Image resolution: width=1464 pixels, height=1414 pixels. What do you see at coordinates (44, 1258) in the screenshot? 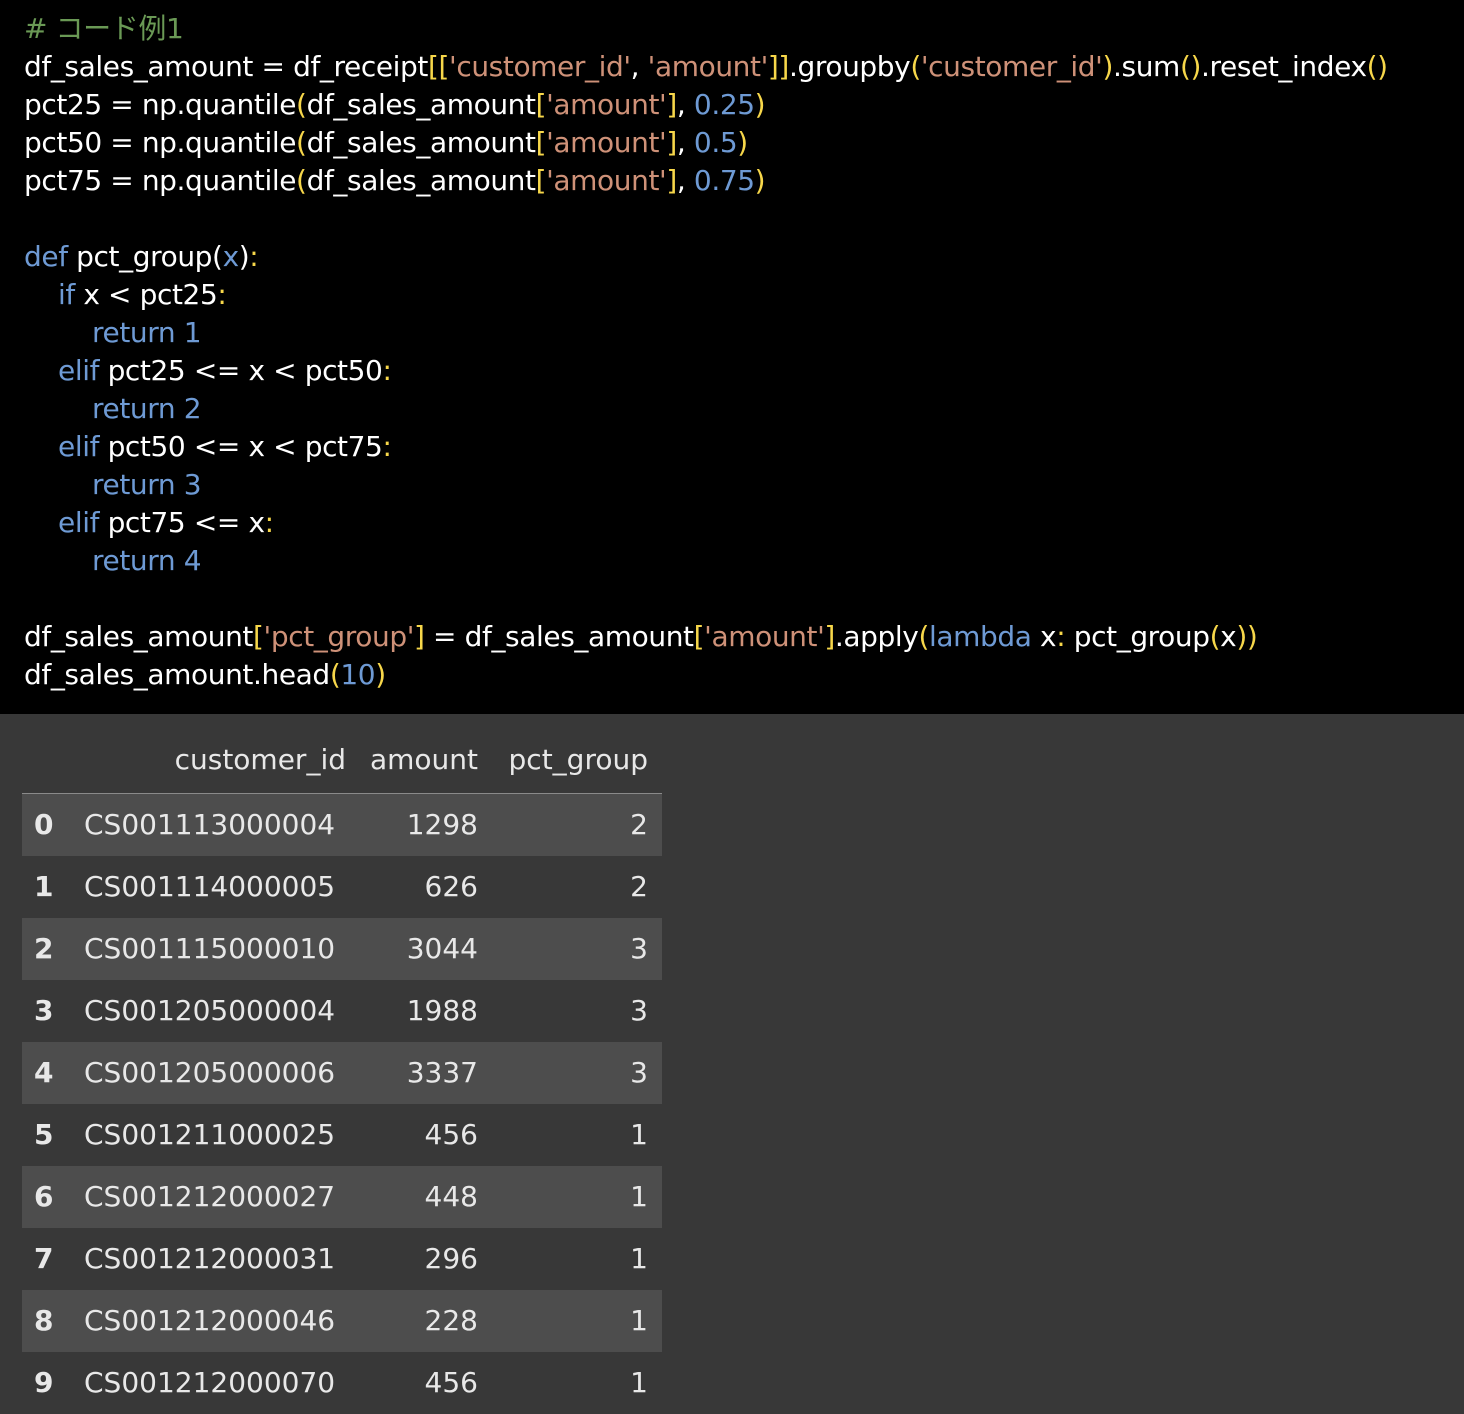
I see `row-index: 7` at bounding box center [44, 1258].